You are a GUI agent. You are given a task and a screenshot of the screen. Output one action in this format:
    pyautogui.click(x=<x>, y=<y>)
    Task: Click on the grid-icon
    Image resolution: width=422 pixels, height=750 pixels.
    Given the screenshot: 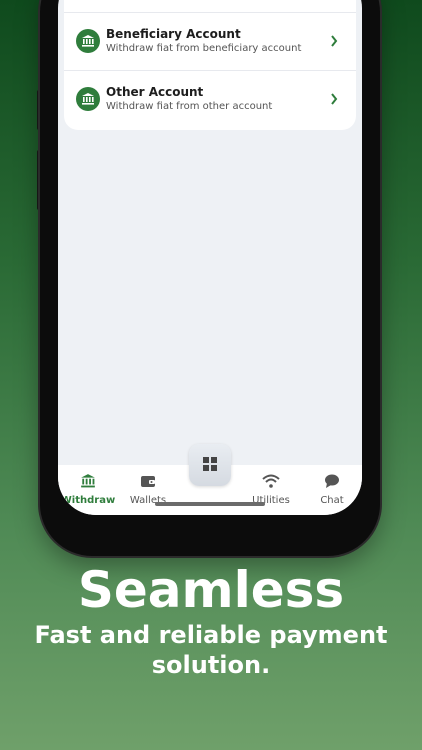 What is the action you would take?
    pyautogui.click(x=210, y=465)
    